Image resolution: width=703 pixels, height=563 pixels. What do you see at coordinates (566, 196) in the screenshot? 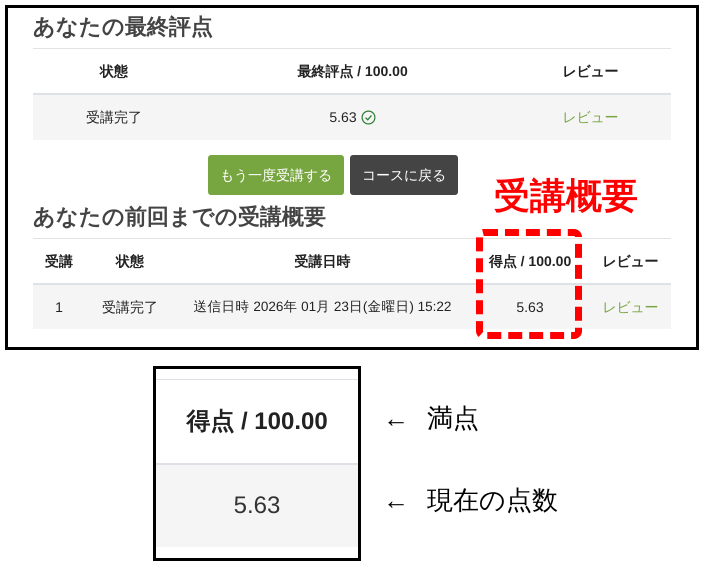
I see `callout-label: 受講概要` at bounding box center [566, 196].